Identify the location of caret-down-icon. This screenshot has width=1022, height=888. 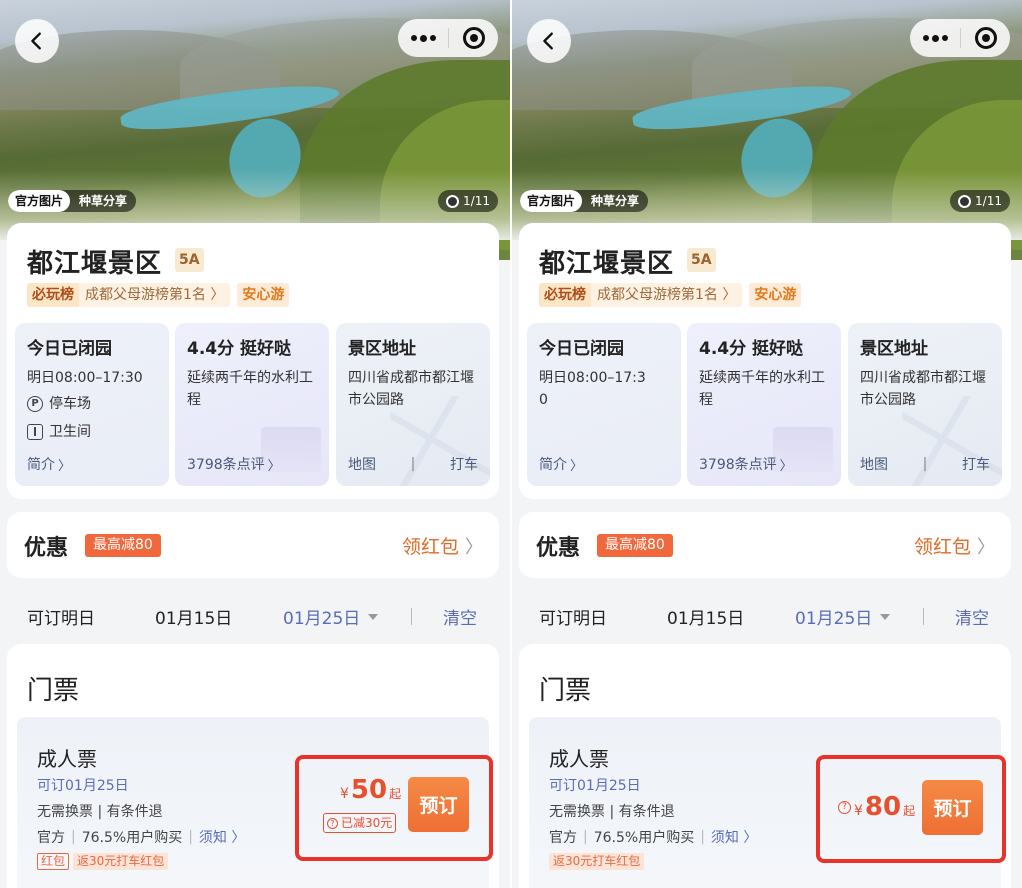
(373, 616).